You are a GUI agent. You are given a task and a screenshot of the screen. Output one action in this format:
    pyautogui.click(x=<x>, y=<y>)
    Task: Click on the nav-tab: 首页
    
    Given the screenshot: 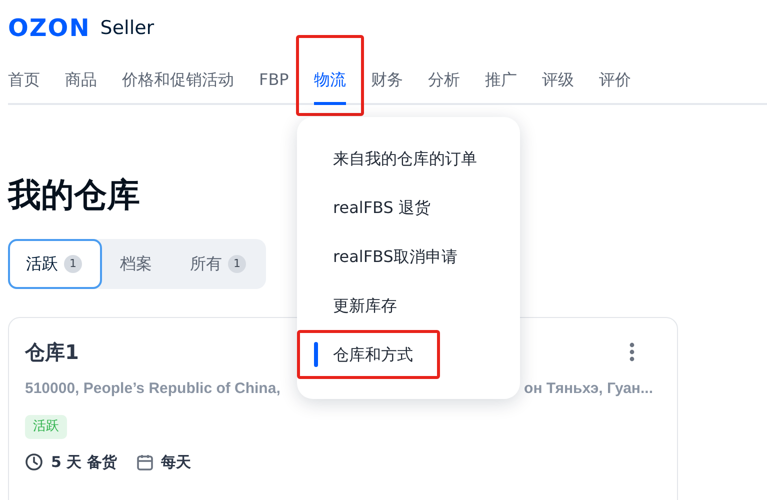 What is the action you would take?
    pyautogui.click(x=24, y=80)
    